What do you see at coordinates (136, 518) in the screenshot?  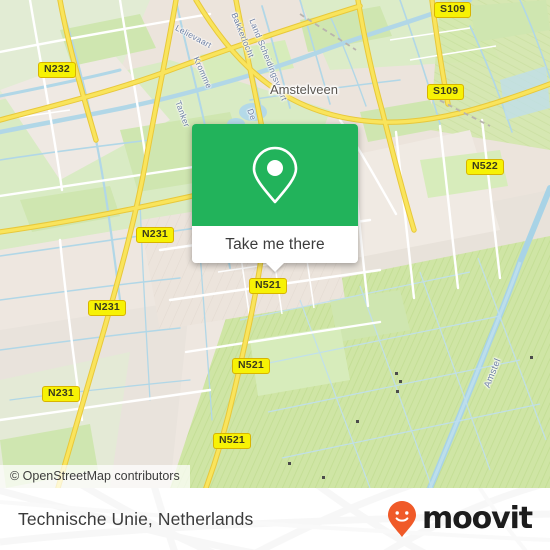 I see `place-title: Technische Unie, Netherlands` at bounding box center [136, 518].